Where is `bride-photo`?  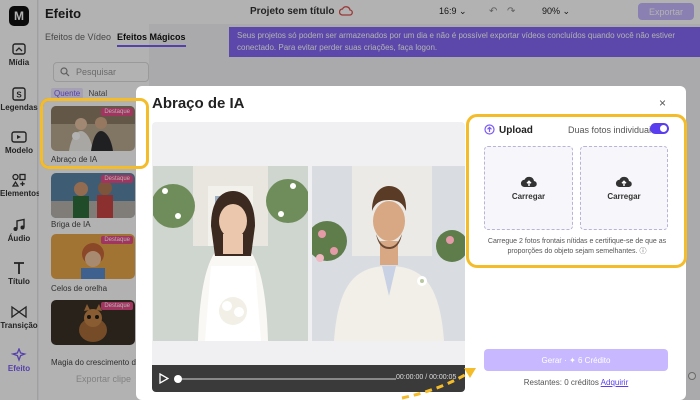
bride-photo is located at coordinates (230, 253).